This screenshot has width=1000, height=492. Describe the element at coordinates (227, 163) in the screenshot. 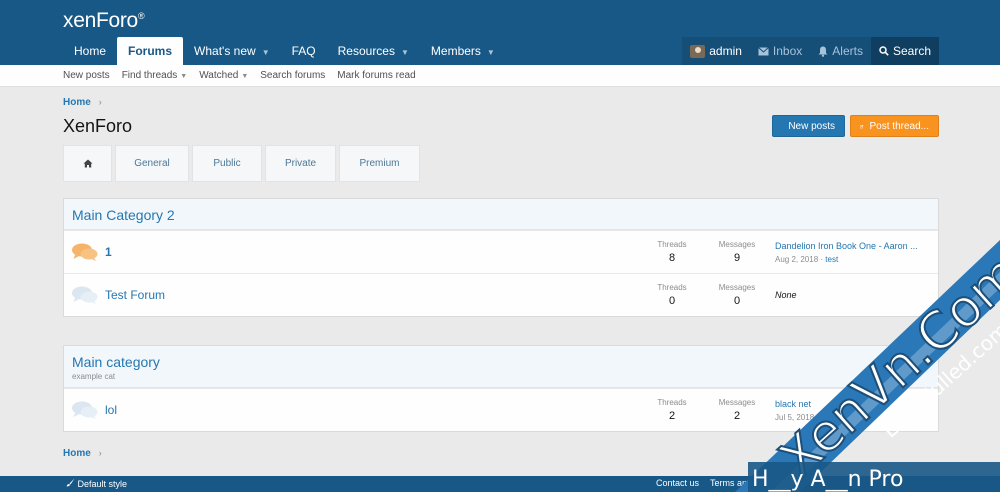

I see `tab-public: Public` at that location.